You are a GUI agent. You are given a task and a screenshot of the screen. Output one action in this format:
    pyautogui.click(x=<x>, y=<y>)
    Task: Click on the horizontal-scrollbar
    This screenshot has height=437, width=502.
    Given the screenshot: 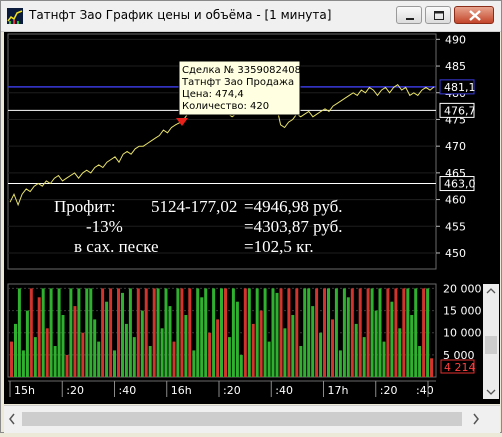 What is the action you would take?
    pyautogui.click(x=252, y=419)
    